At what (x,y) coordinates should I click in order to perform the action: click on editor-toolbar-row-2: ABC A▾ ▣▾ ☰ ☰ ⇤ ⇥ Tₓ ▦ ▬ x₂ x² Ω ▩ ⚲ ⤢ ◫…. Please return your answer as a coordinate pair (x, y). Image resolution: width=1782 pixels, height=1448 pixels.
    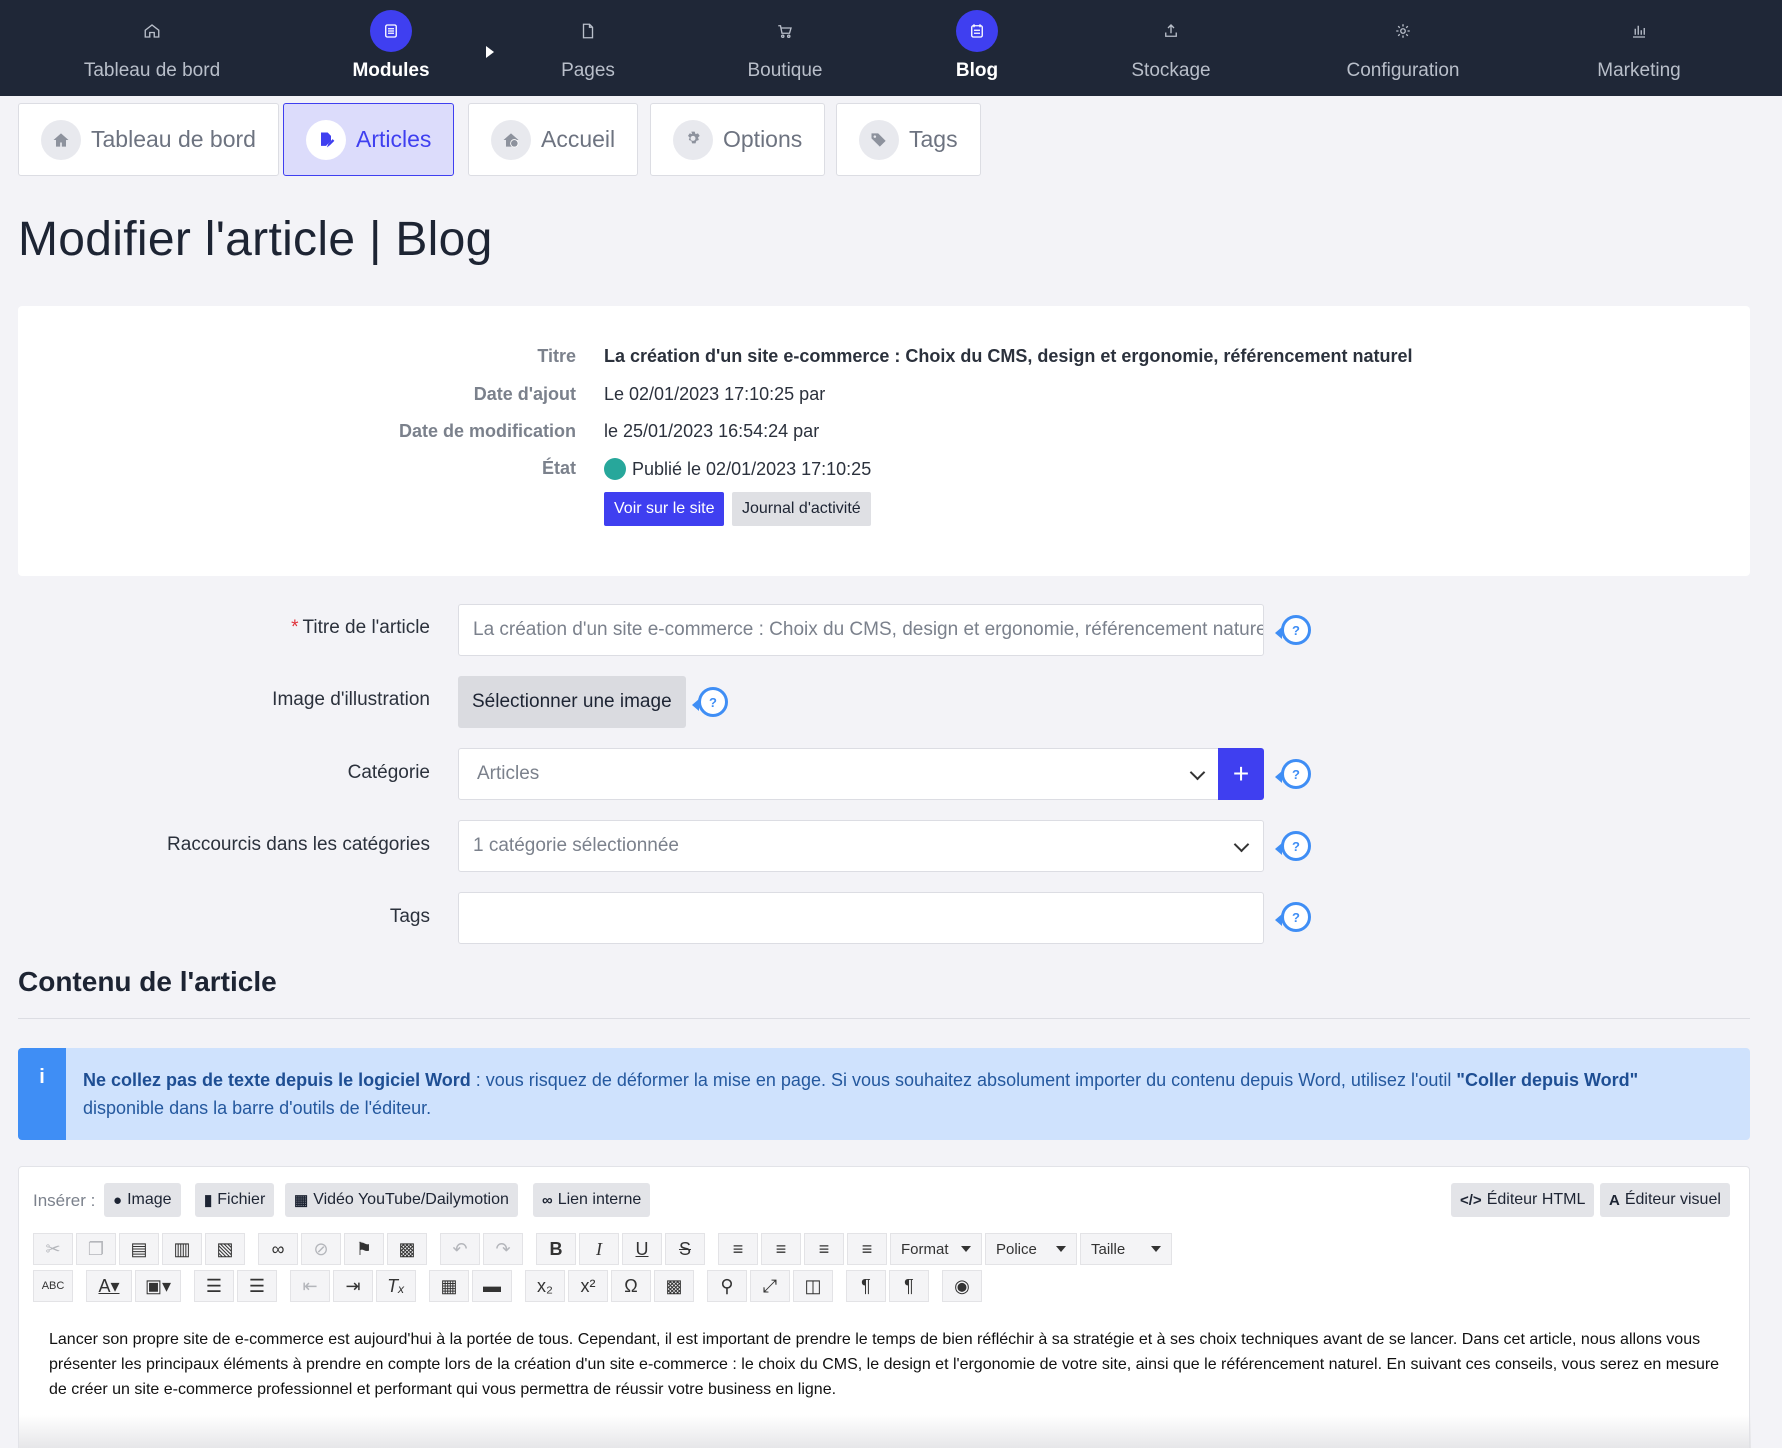
    Looking at the image, I should click on (509, 1286).